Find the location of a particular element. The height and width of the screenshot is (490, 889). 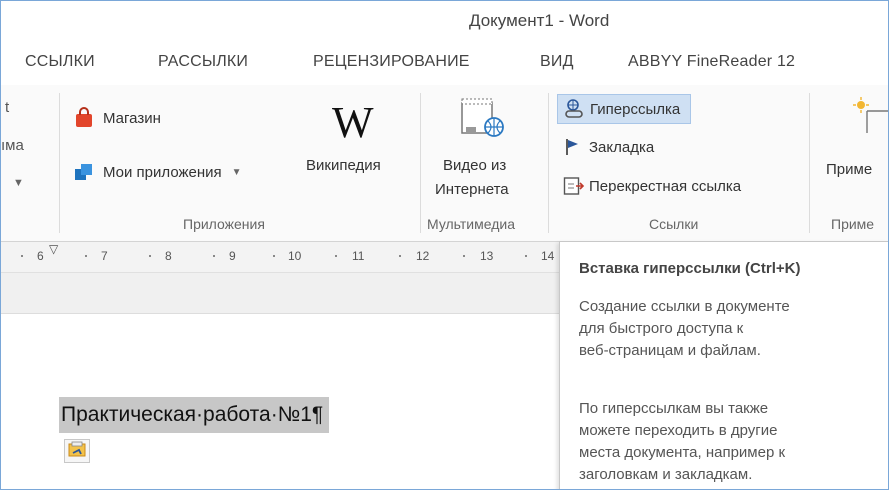

tooltip-line: для быстрого доступа к is located at coordinates (661, 328).